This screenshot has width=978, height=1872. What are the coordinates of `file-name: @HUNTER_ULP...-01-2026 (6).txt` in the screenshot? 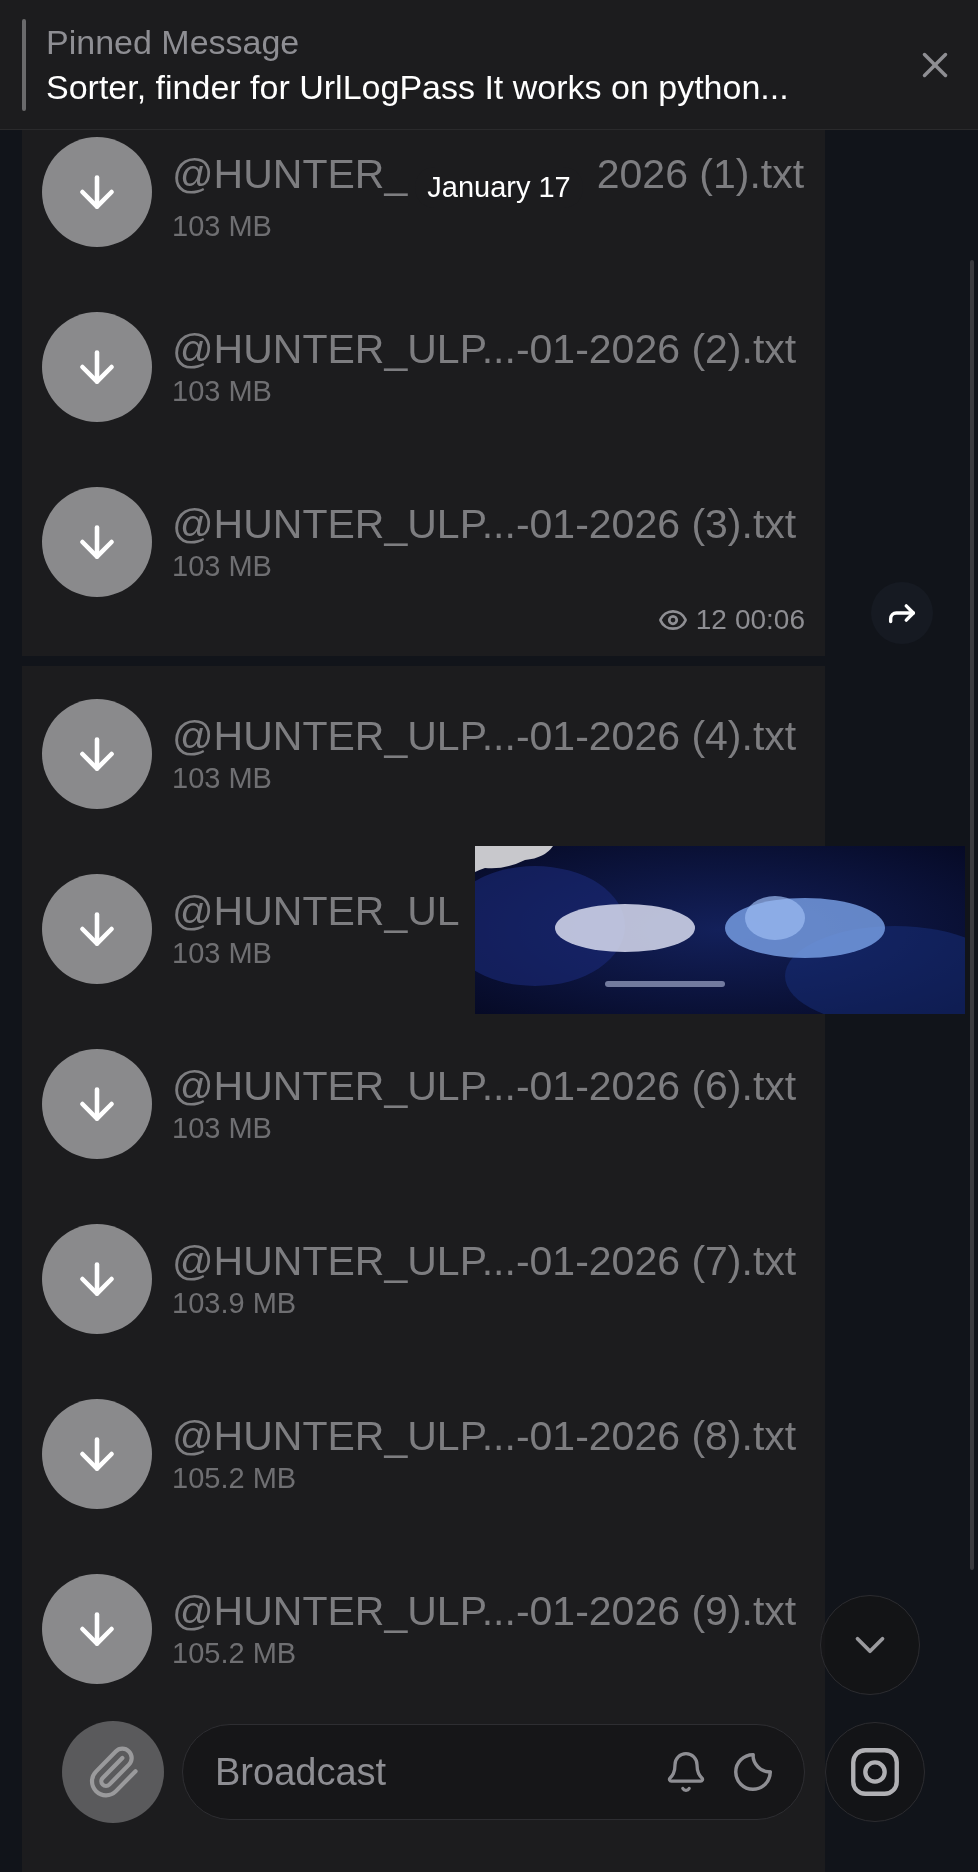 It's located at (484, 1086).